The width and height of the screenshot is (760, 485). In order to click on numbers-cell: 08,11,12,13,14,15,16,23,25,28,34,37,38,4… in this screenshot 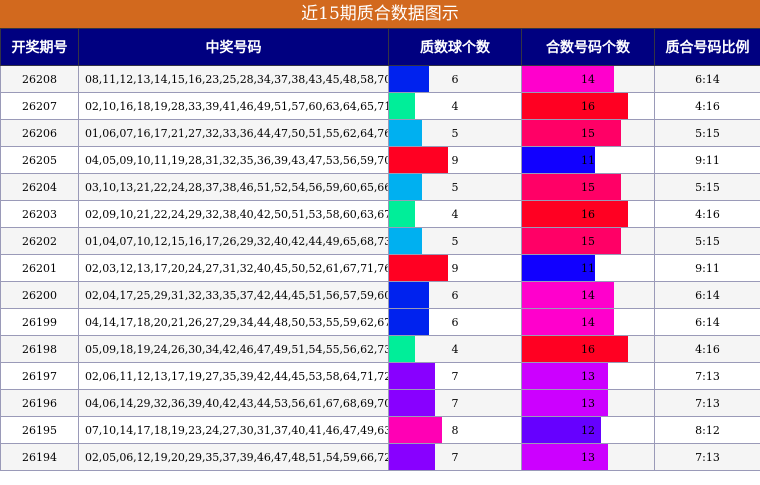, I will do `click(233, 79)`.